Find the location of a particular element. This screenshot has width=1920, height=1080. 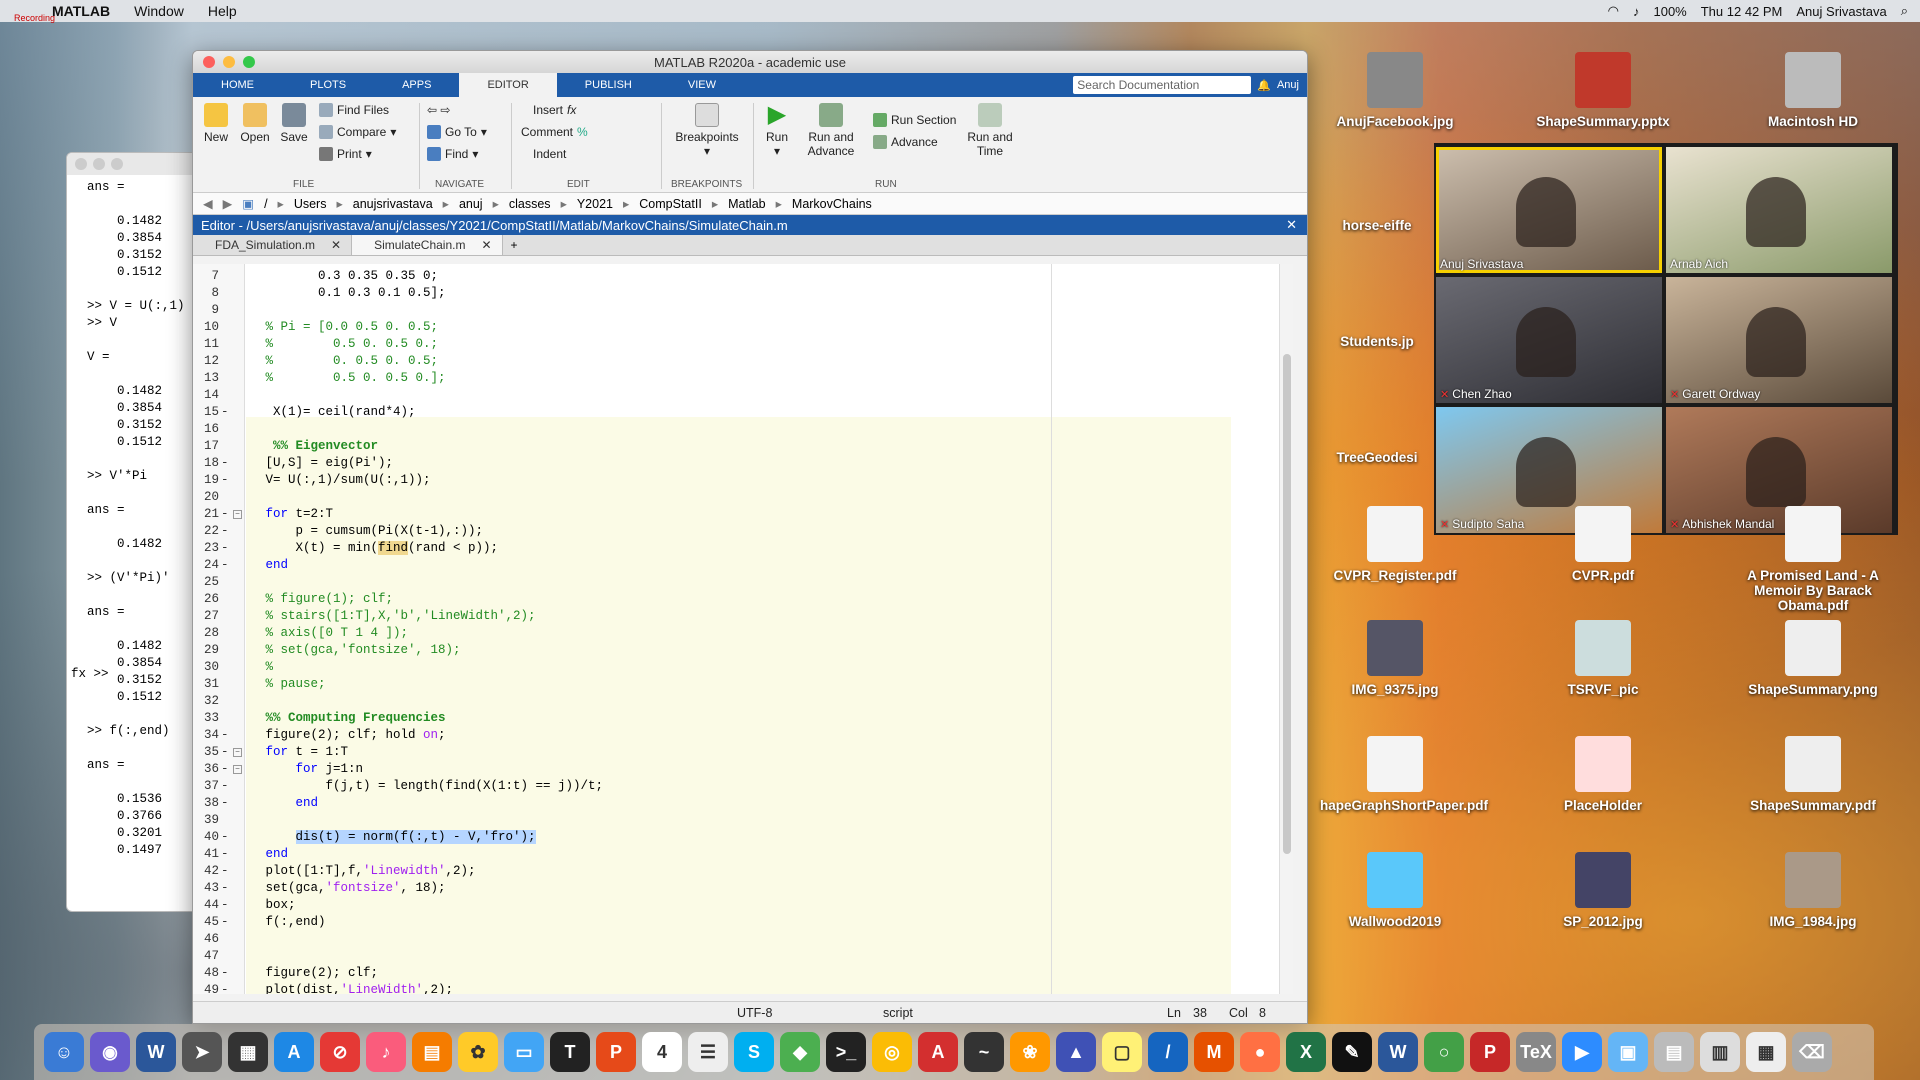

code-line: 16 is located at coordinates (743, 429).